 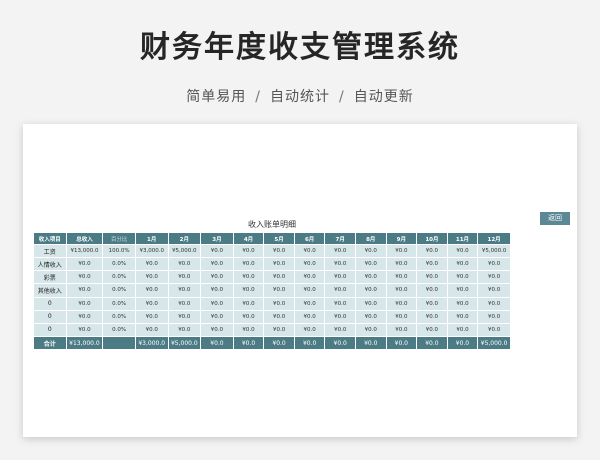 I want to click on row-label: 工资, so click(x=50, y=251).